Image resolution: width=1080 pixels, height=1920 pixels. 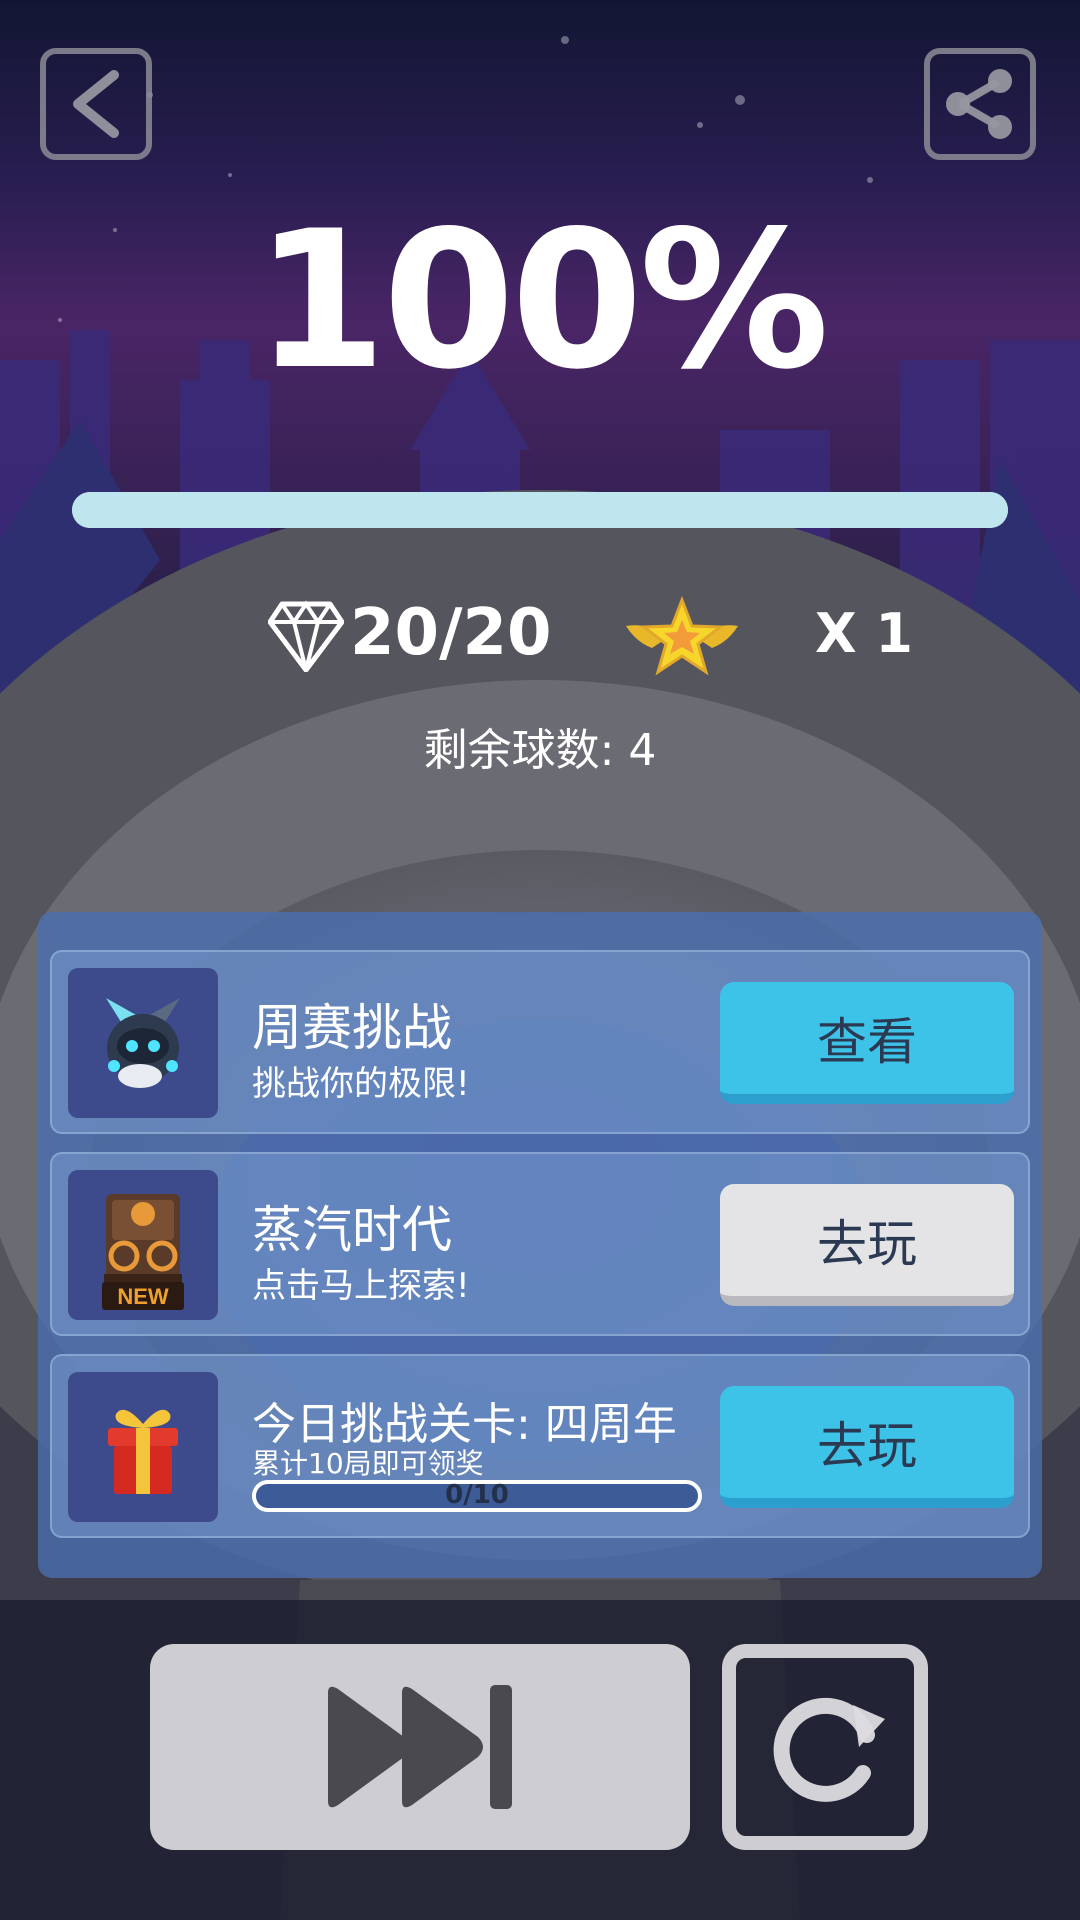 I want to click on challenge-subtitle: 点击马上探索!, so click(x=361, y=1286).